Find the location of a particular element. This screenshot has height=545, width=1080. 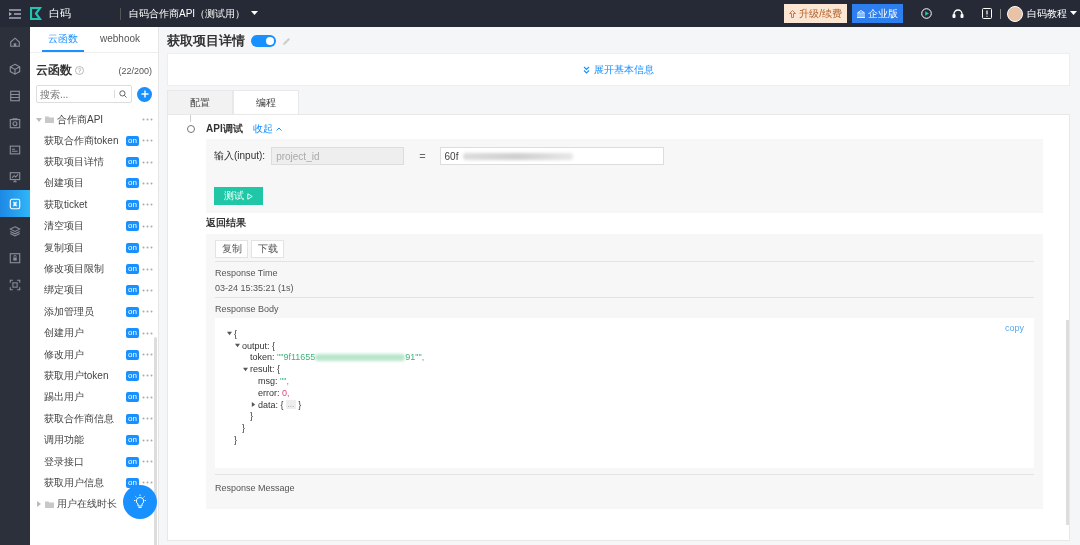

function-item: 创建项目 is located at coordinates (64, 183).